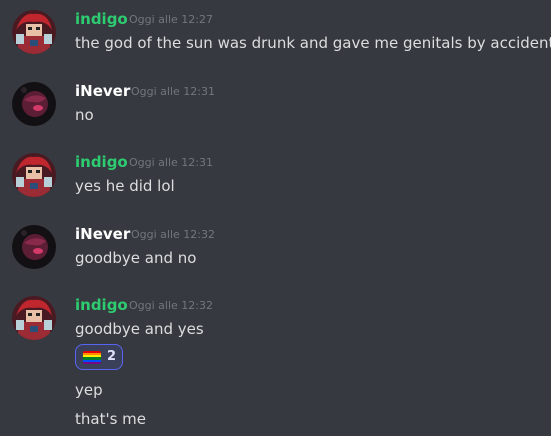  I want to click on reaction-button: 2, so click(99, 357).